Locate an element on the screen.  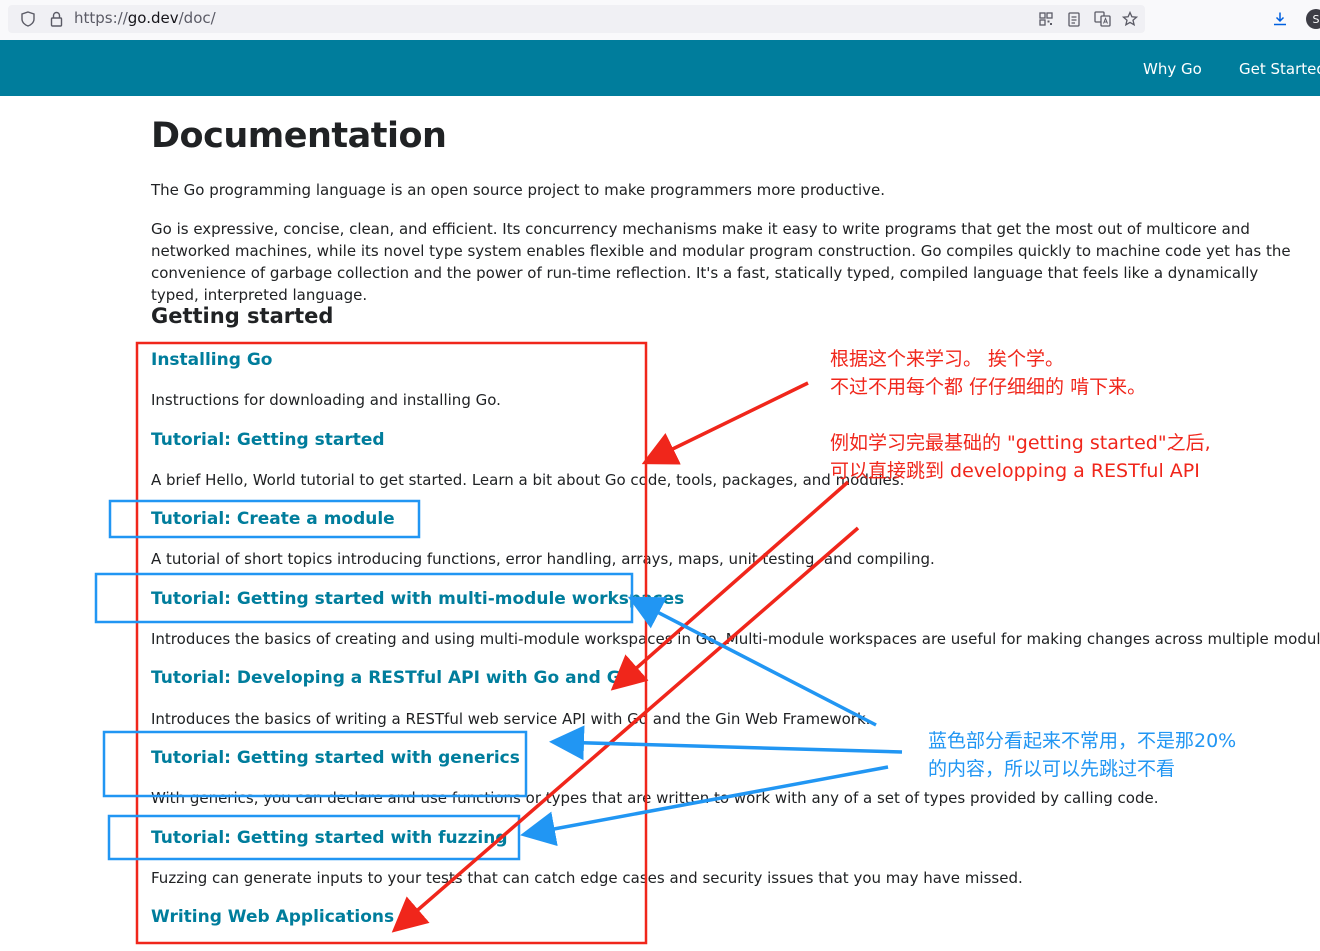
url-scheme: https:// is located at coordinates (101, 18).